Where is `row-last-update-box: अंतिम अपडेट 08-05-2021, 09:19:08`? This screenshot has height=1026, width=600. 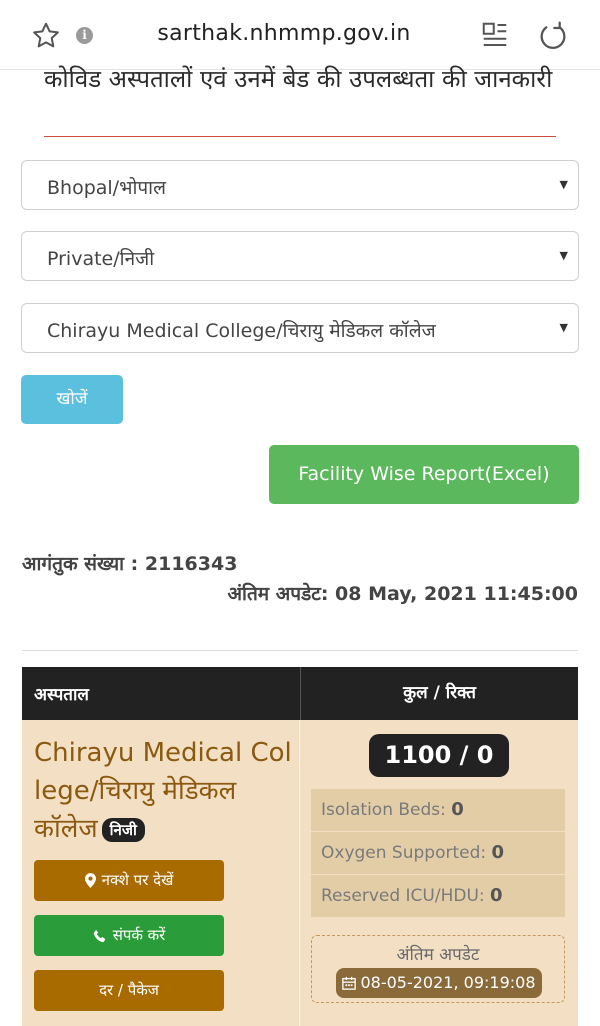 row-last-update-box: अंतिम अपडेट 08-05-2021, 09:19:08 is located at coordinates (438, 969).